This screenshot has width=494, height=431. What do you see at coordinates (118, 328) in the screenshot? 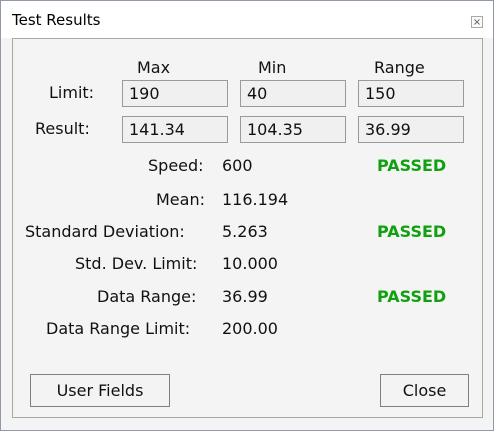
I see `data-range-limit-label: Data Range Limit:` at bounding box center [118, 328].